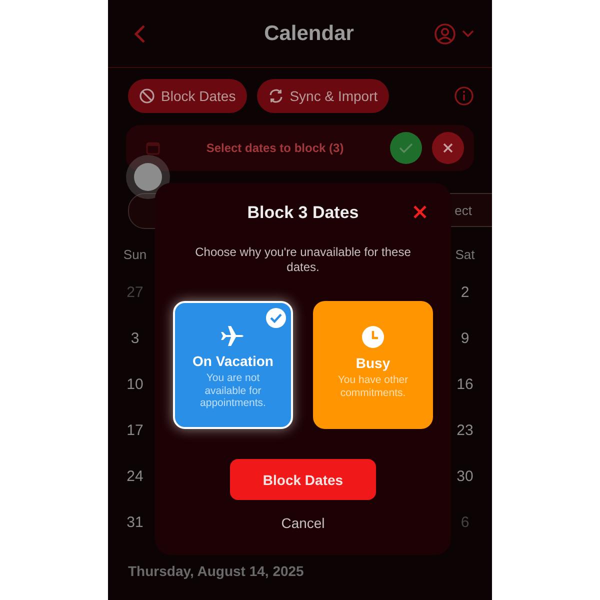 The image size is (600, 600). I want to click on option-title: Busy, so click(373, 363).